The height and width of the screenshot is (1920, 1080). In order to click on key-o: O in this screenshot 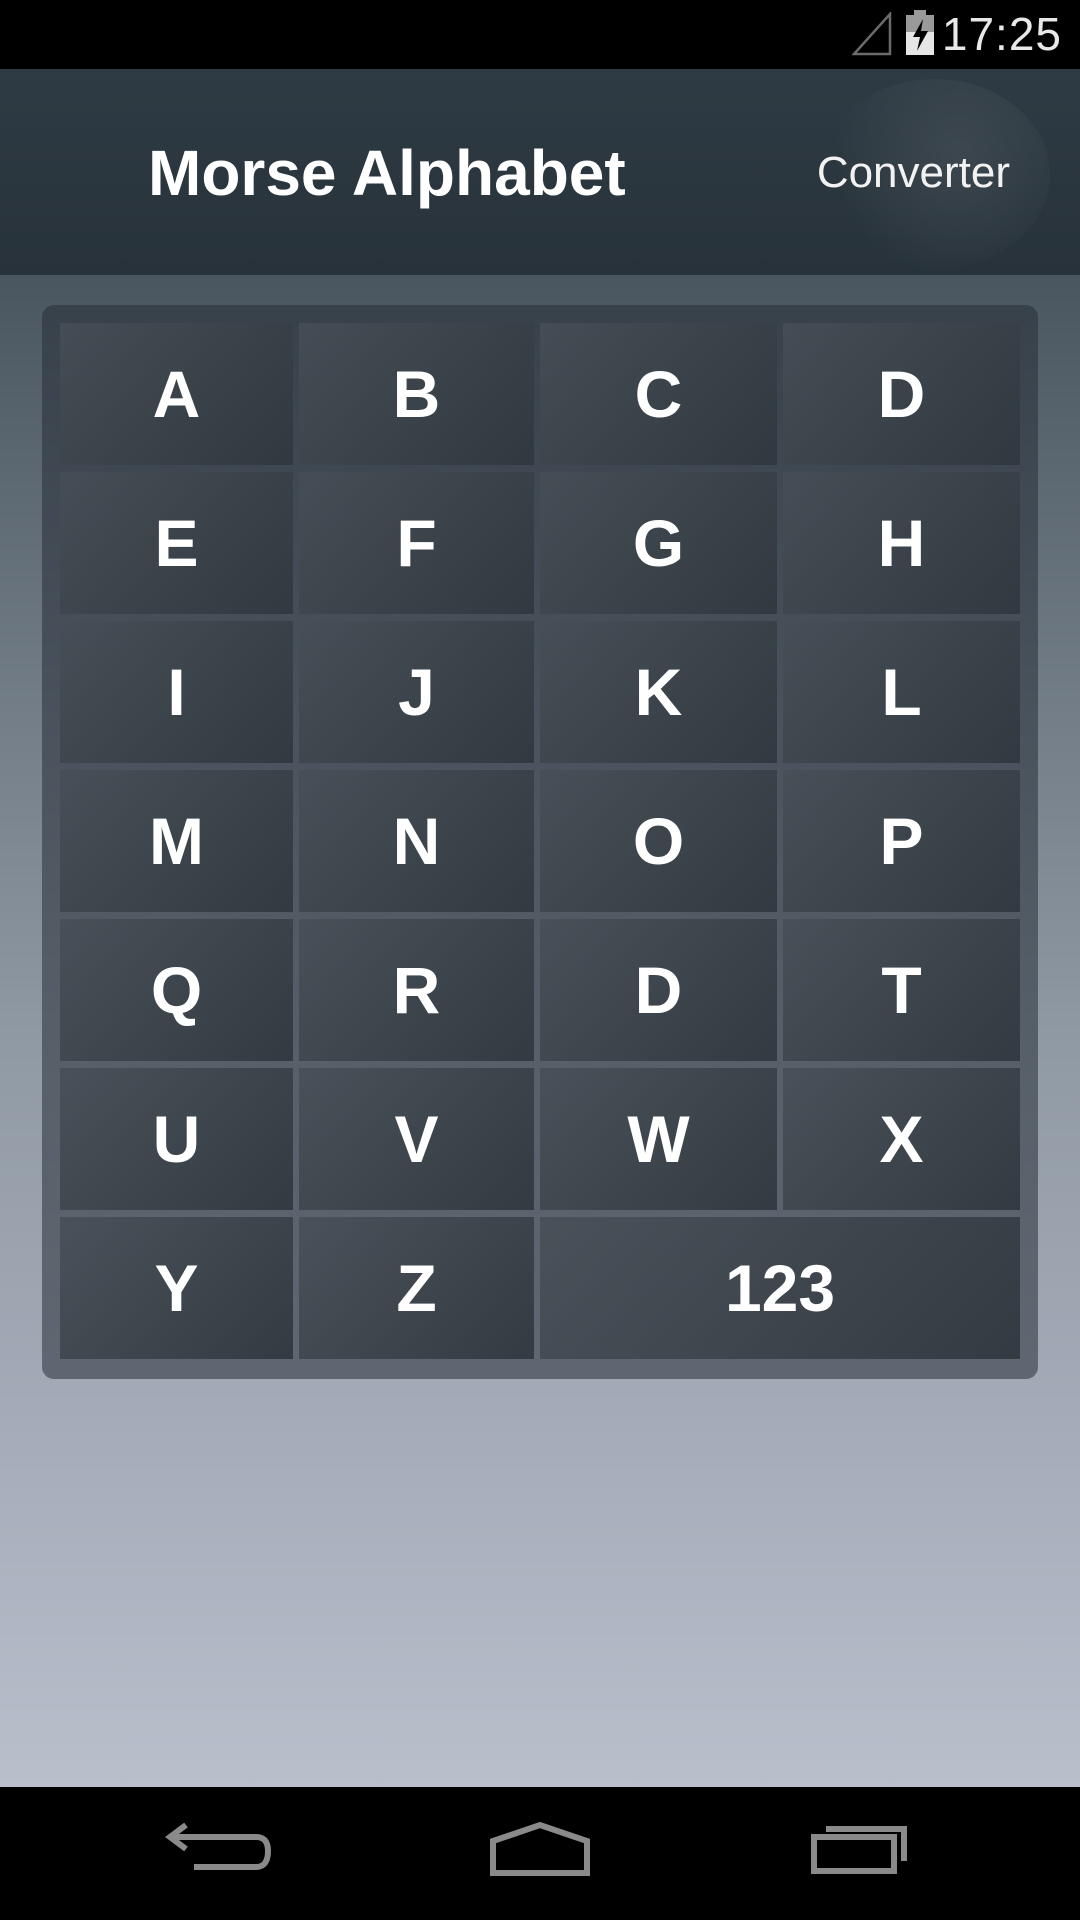, I will do `click(658, 841)`.